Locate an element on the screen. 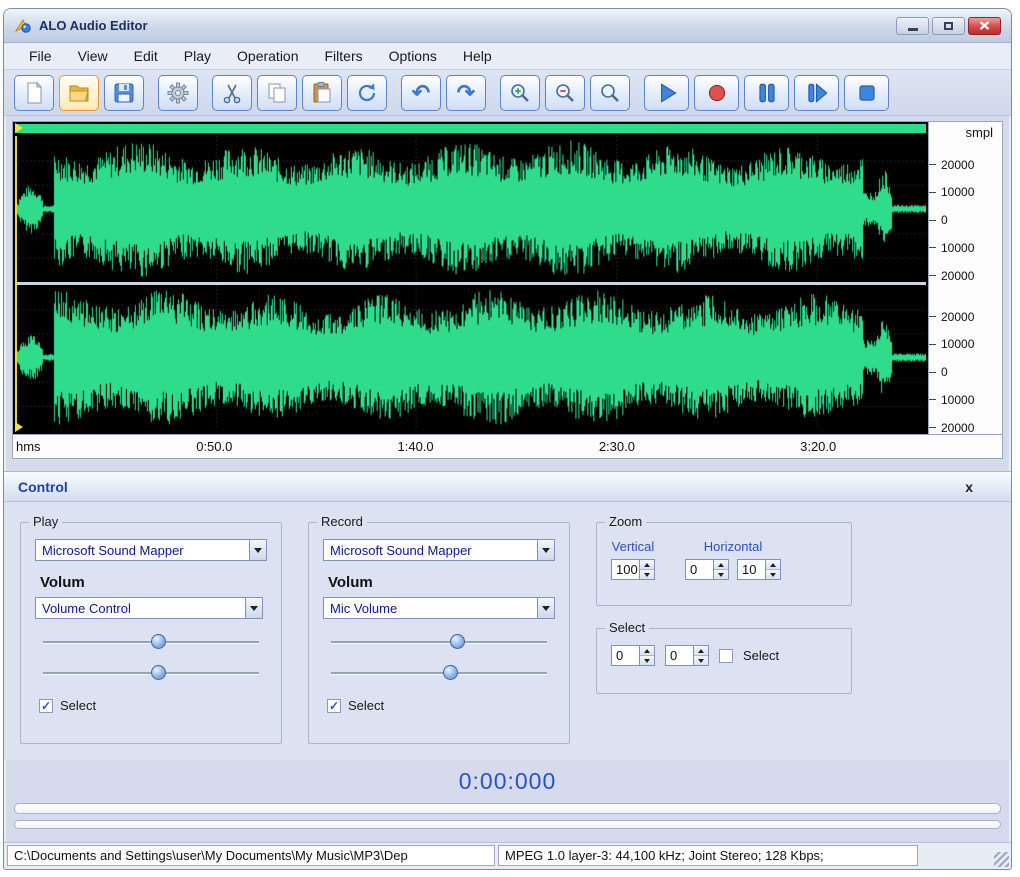 This screenshot has width=1020, height=877. menu-item-options: Options is located at coordinates (413, 56).